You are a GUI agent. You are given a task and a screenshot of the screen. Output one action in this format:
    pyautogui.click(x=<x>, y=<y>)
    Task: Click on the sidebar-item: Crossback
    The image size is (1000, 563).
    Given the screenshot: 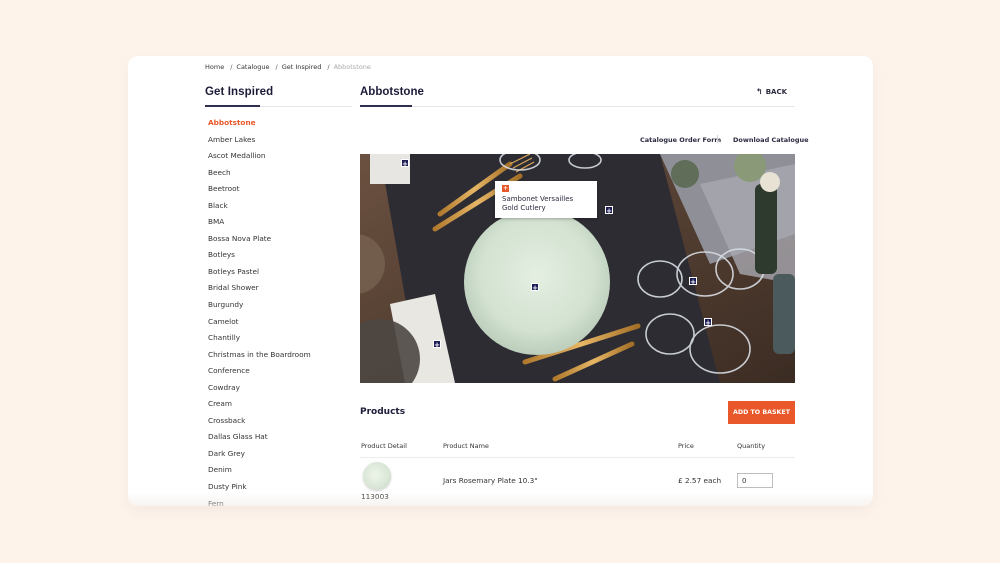 What is the action you would take?
    pyautogui.click(x=259, y=424)
    